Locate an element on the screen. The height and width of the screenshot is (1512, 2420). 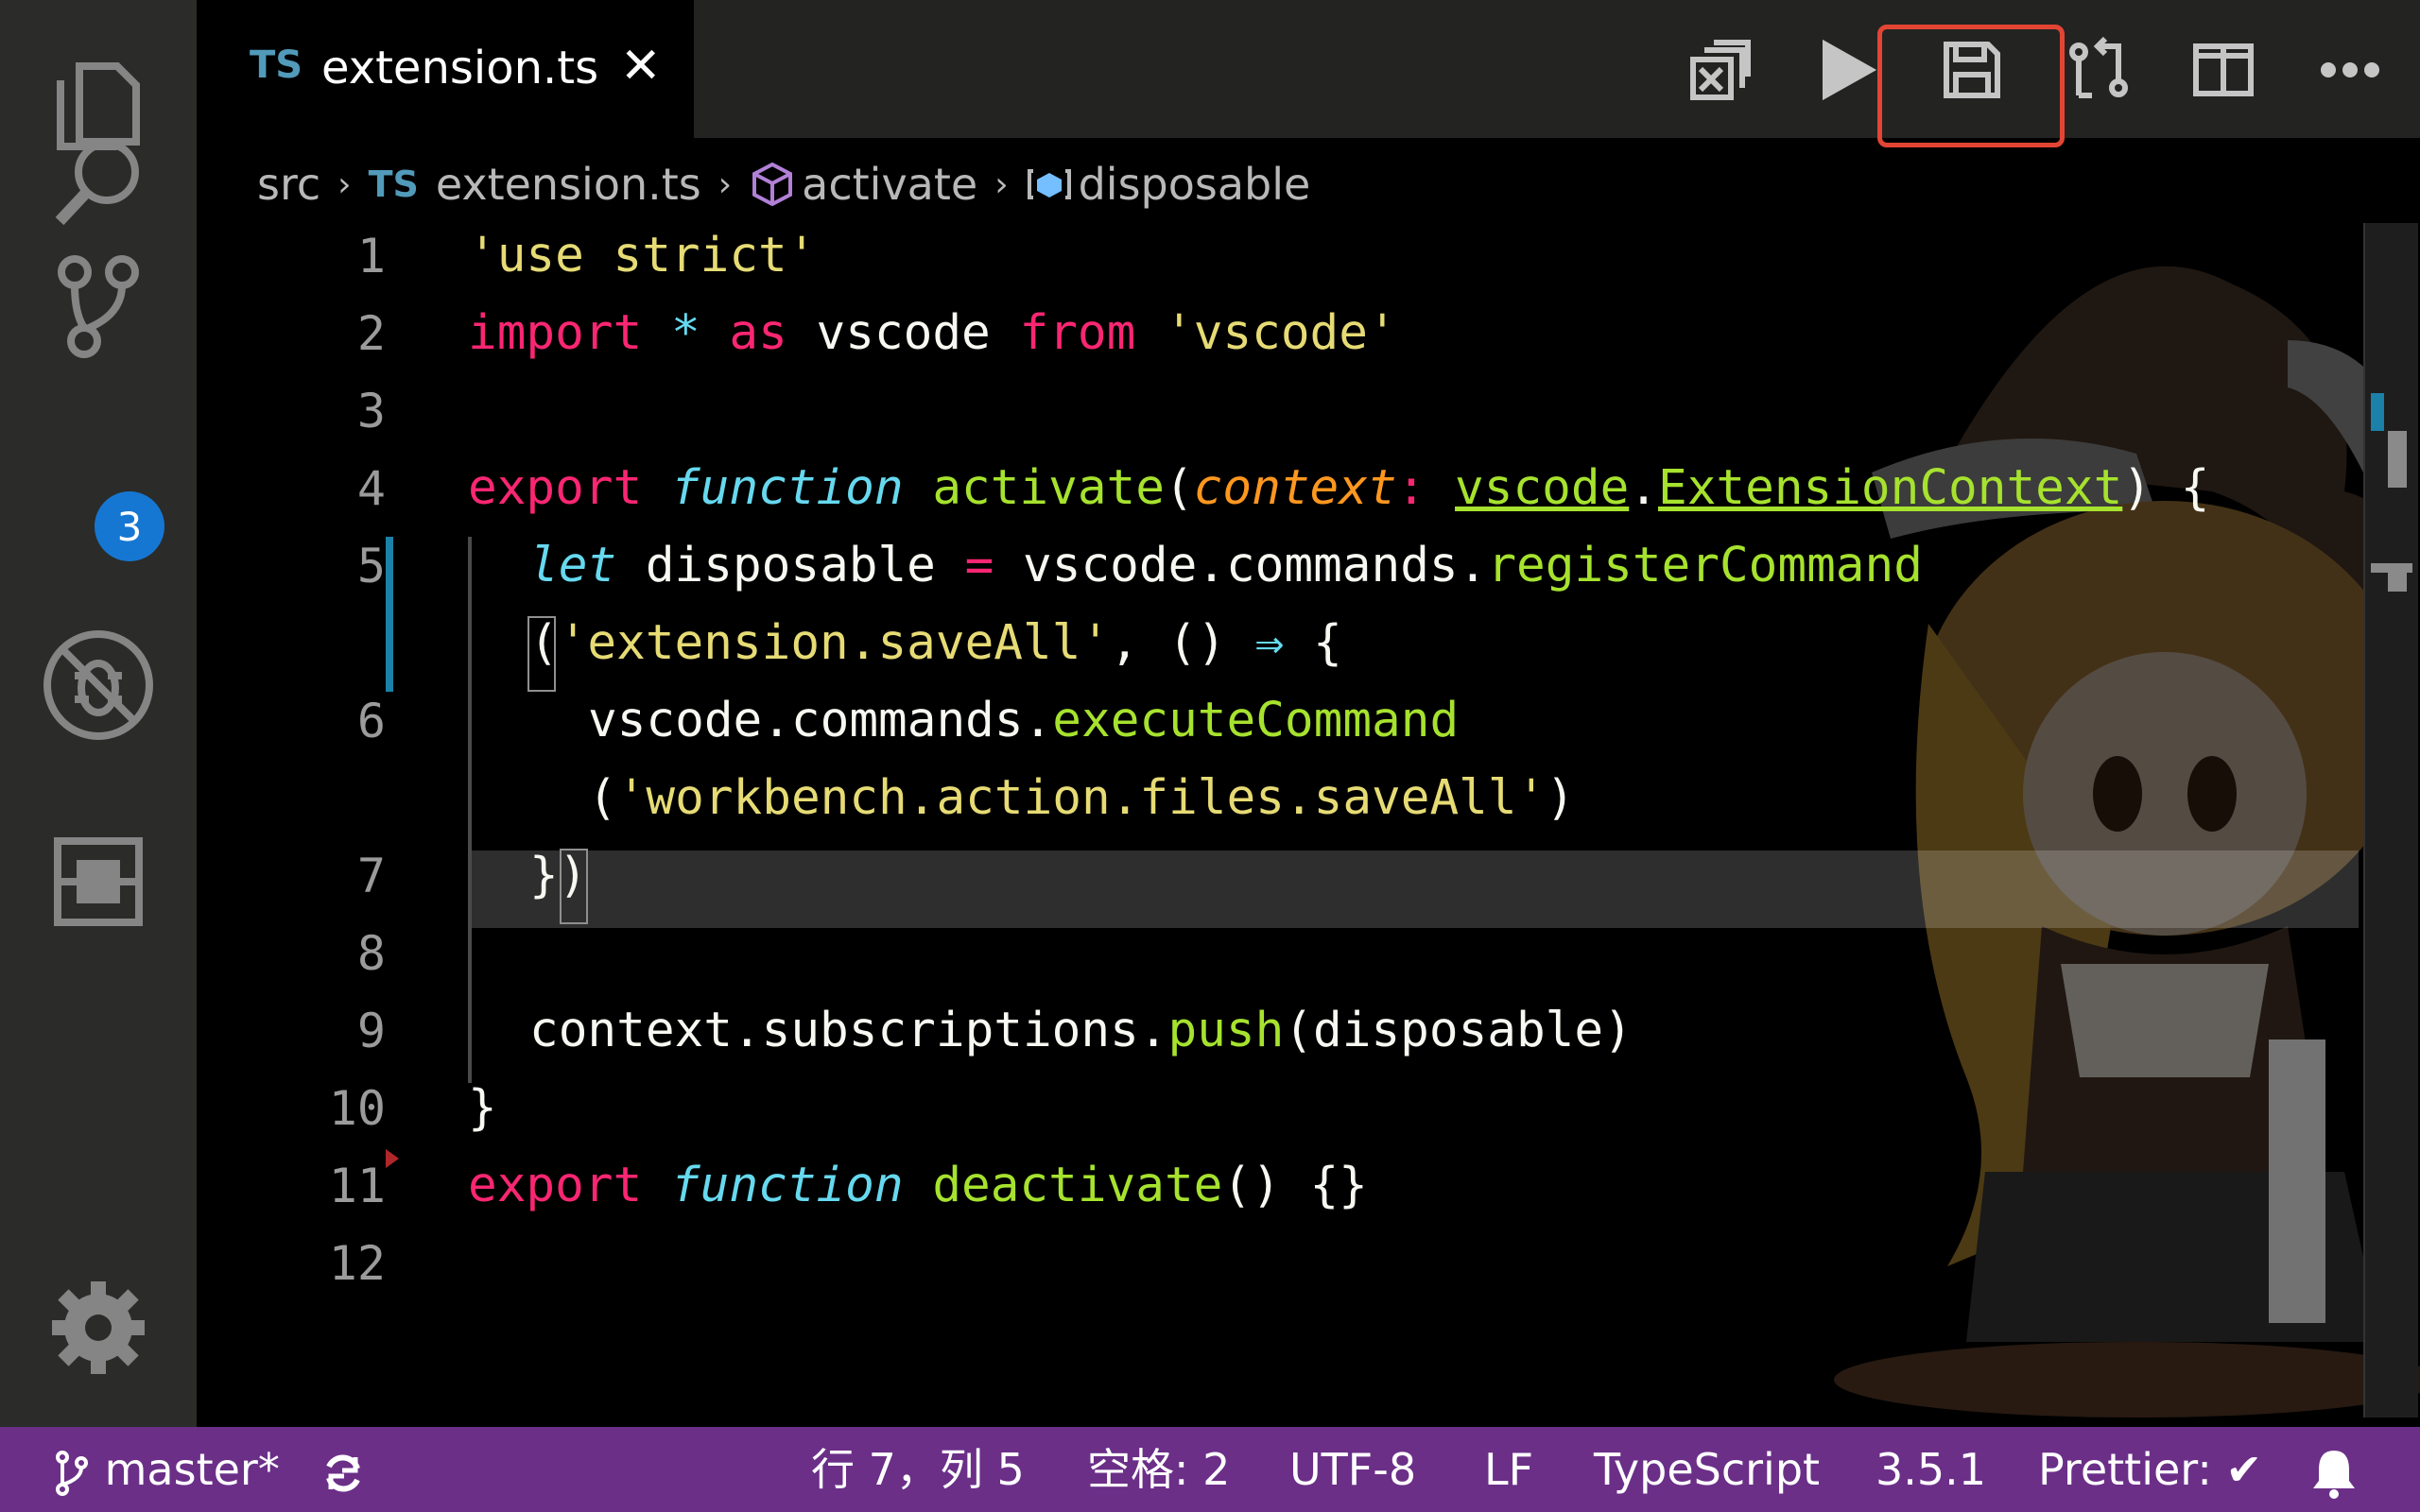
end-of-line: LF is located at coordinates (1509, 1469).